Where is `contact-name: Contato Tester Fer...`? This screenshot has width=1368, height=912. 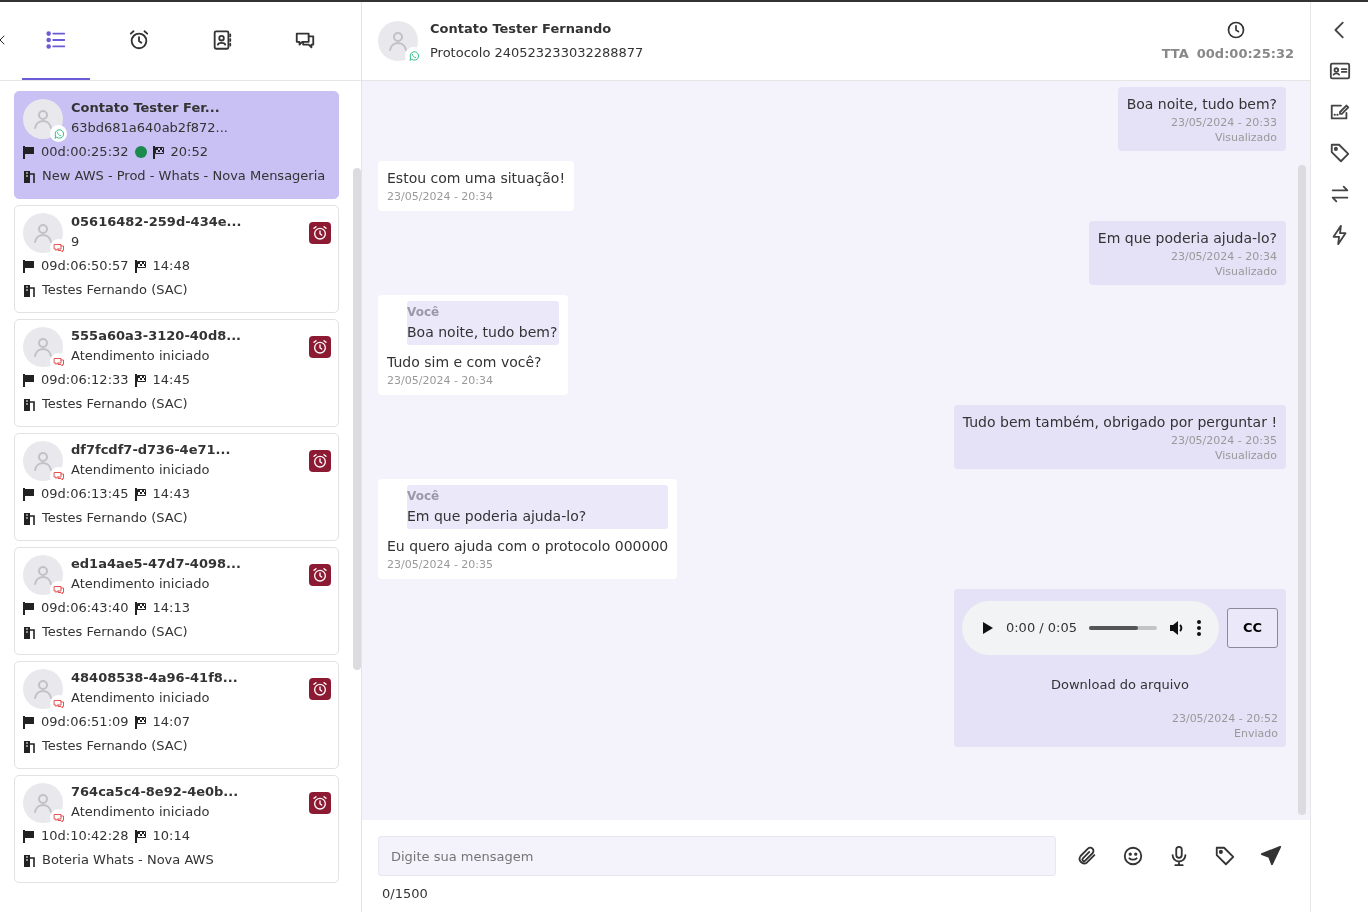 contact-name: Contato Tester Fer... is located at coordinates (146, 108).